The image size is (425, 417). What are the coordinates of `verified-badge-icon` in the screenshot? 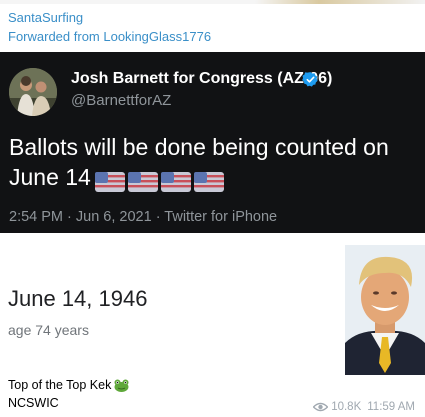 It's located at (310, 79).